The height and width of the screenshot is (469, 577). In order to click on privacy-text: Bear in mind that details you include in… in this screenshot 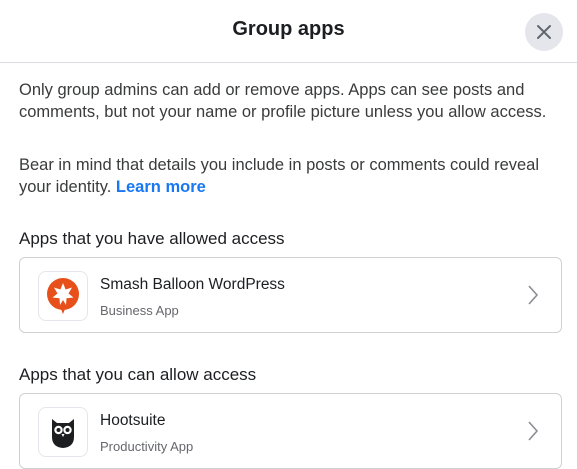, I will do `click(279, 176)`.